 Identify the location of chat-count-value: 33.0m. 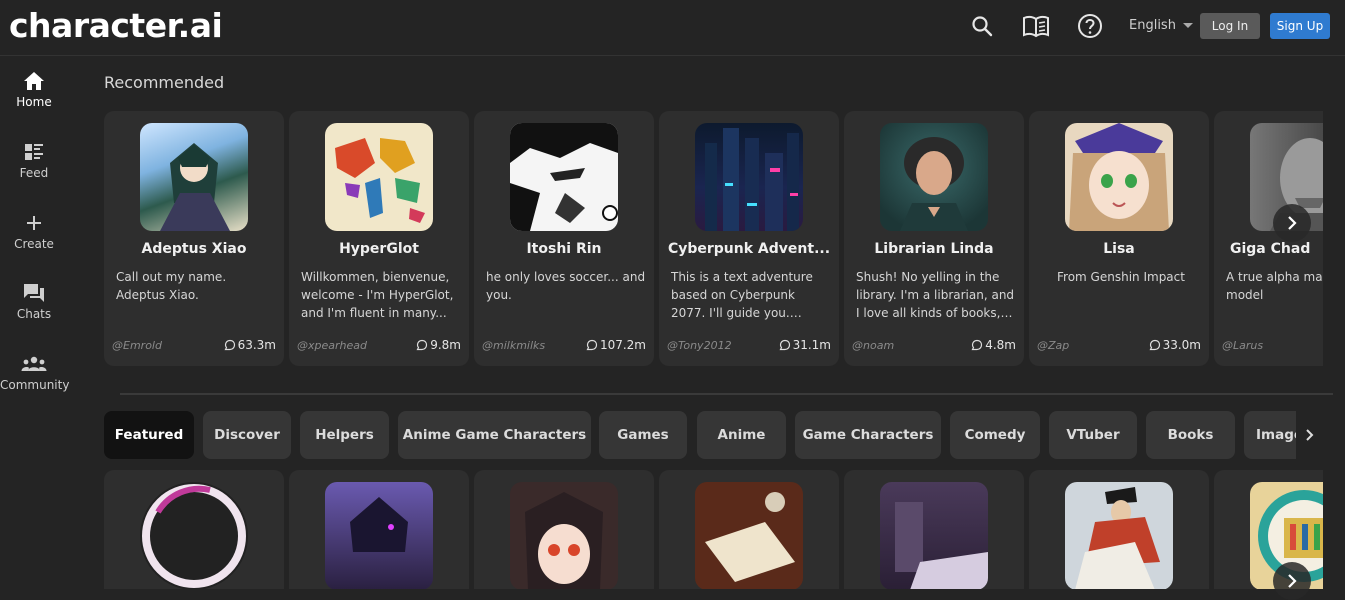
(1181, 345).